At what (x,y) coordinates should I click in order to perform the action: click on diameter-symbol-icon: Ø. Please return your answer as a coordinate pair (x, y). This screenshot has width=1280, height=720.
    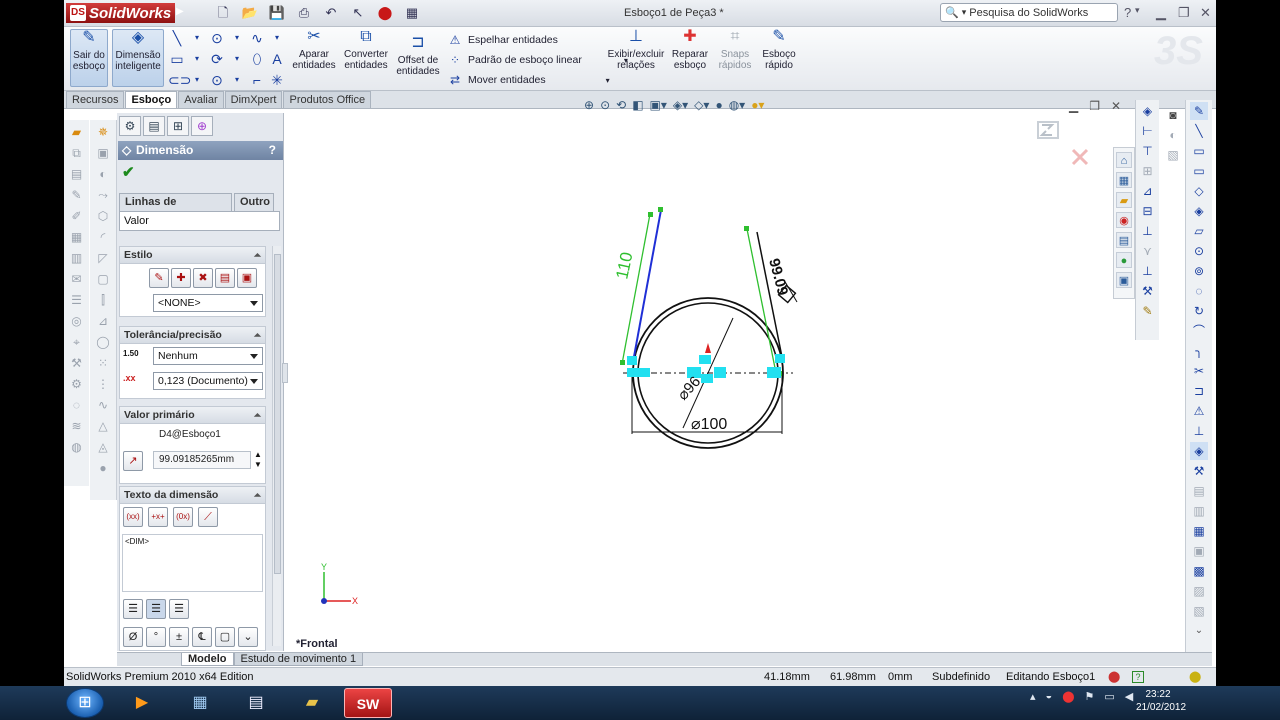
    Looking at the image, I should click on (133, 637).